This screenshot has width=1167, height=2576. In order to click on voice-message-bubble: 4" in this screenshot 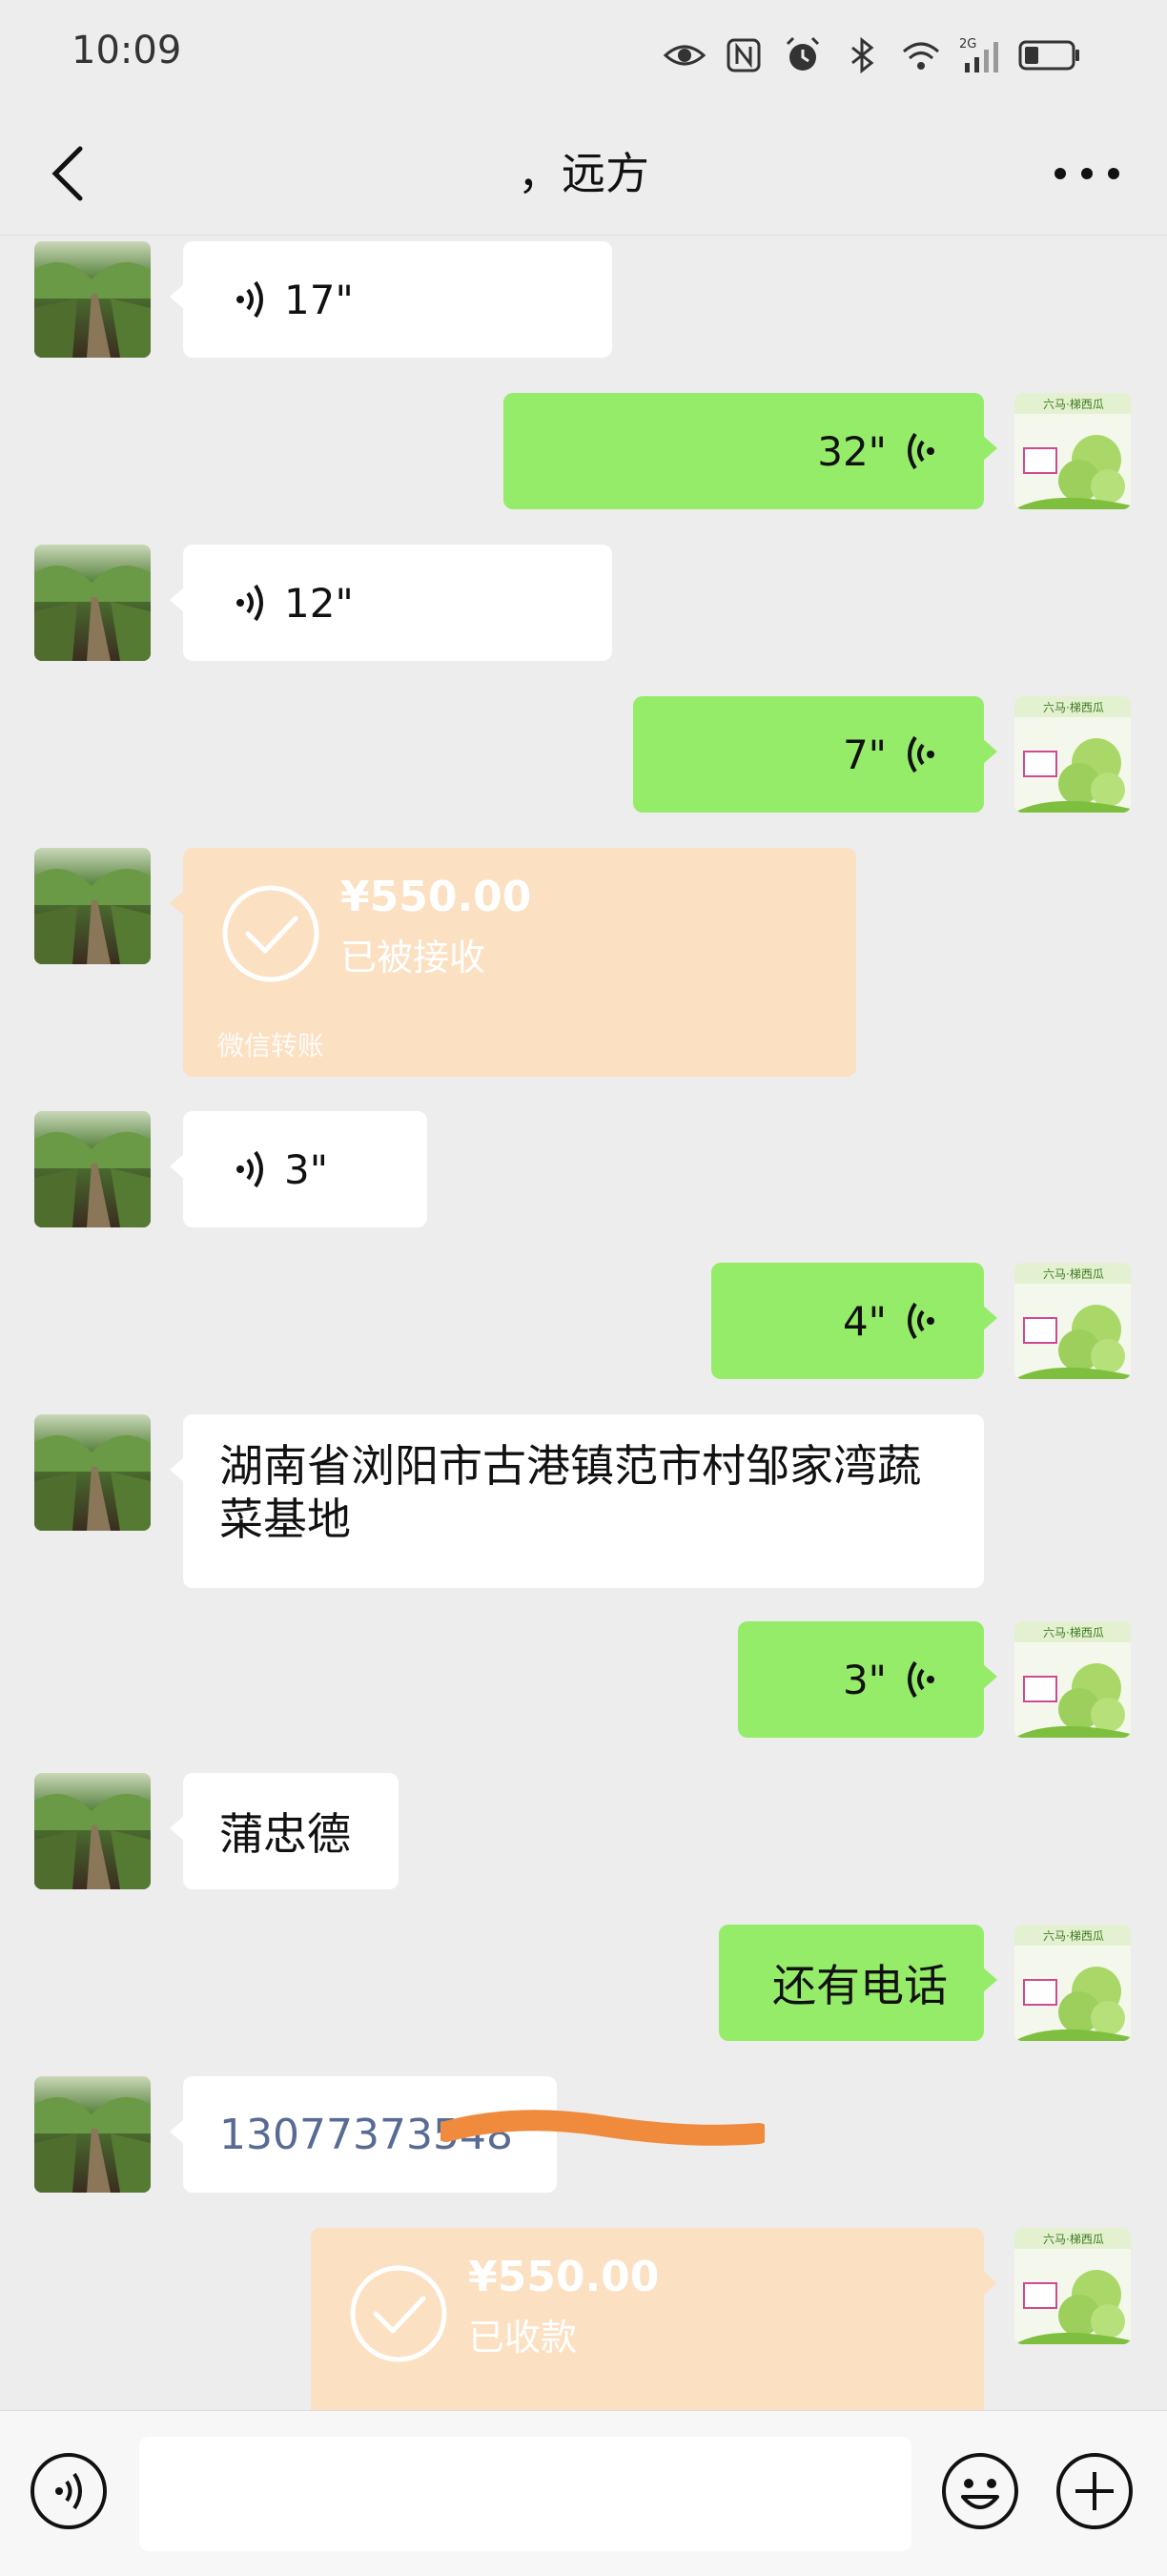, I will do `click(854, 1321)`.